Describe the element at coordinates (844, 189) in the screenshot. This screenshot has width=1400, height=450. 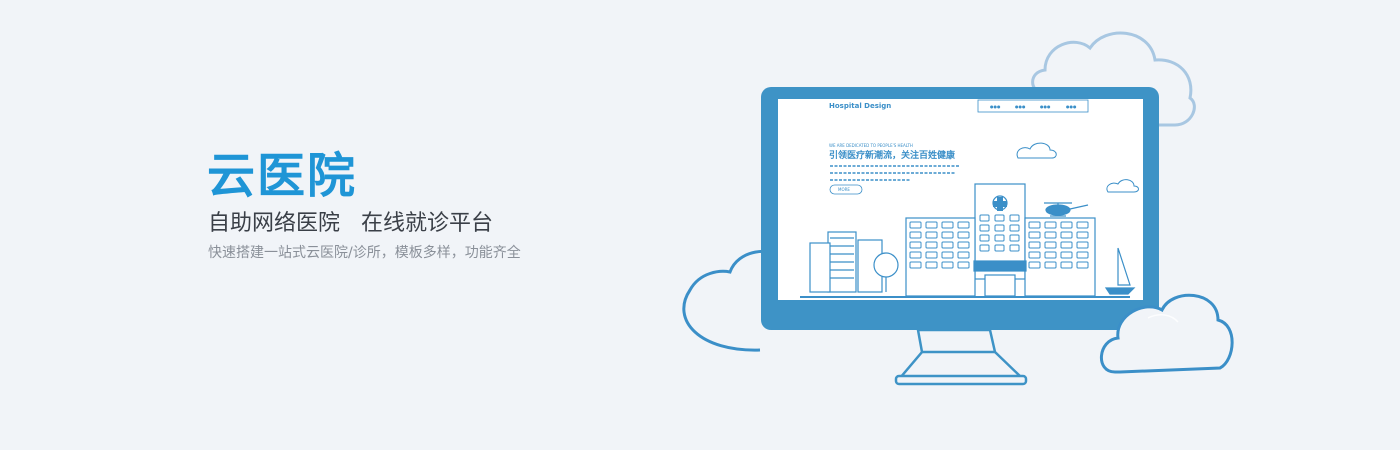
I see `screen-more-button: MORE` at that location.